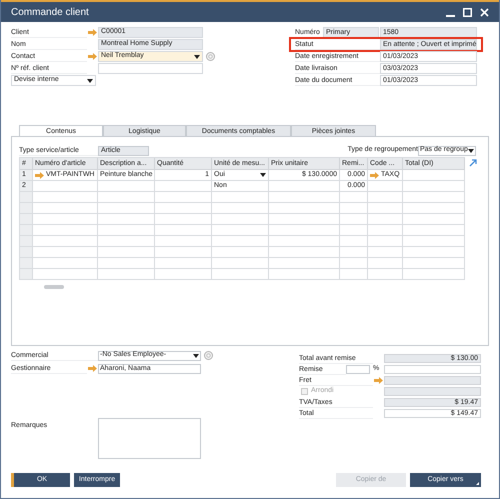 The height and width of the screenshot is (499, 500). What do you see at coordinates (149, 438) in the screenshot?
I see `remarks-field` at bounding box center [149, 438].